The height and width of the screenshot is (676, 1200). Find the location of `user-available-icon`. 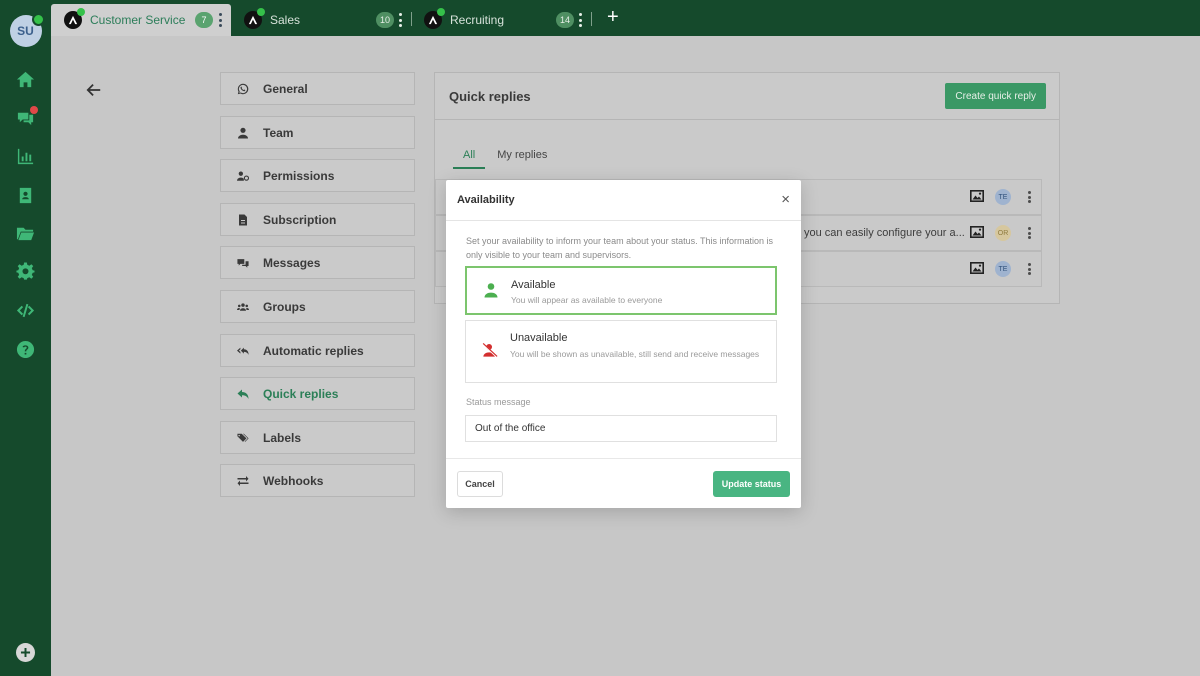

user-available-icon is located at coordinates (491, 290).